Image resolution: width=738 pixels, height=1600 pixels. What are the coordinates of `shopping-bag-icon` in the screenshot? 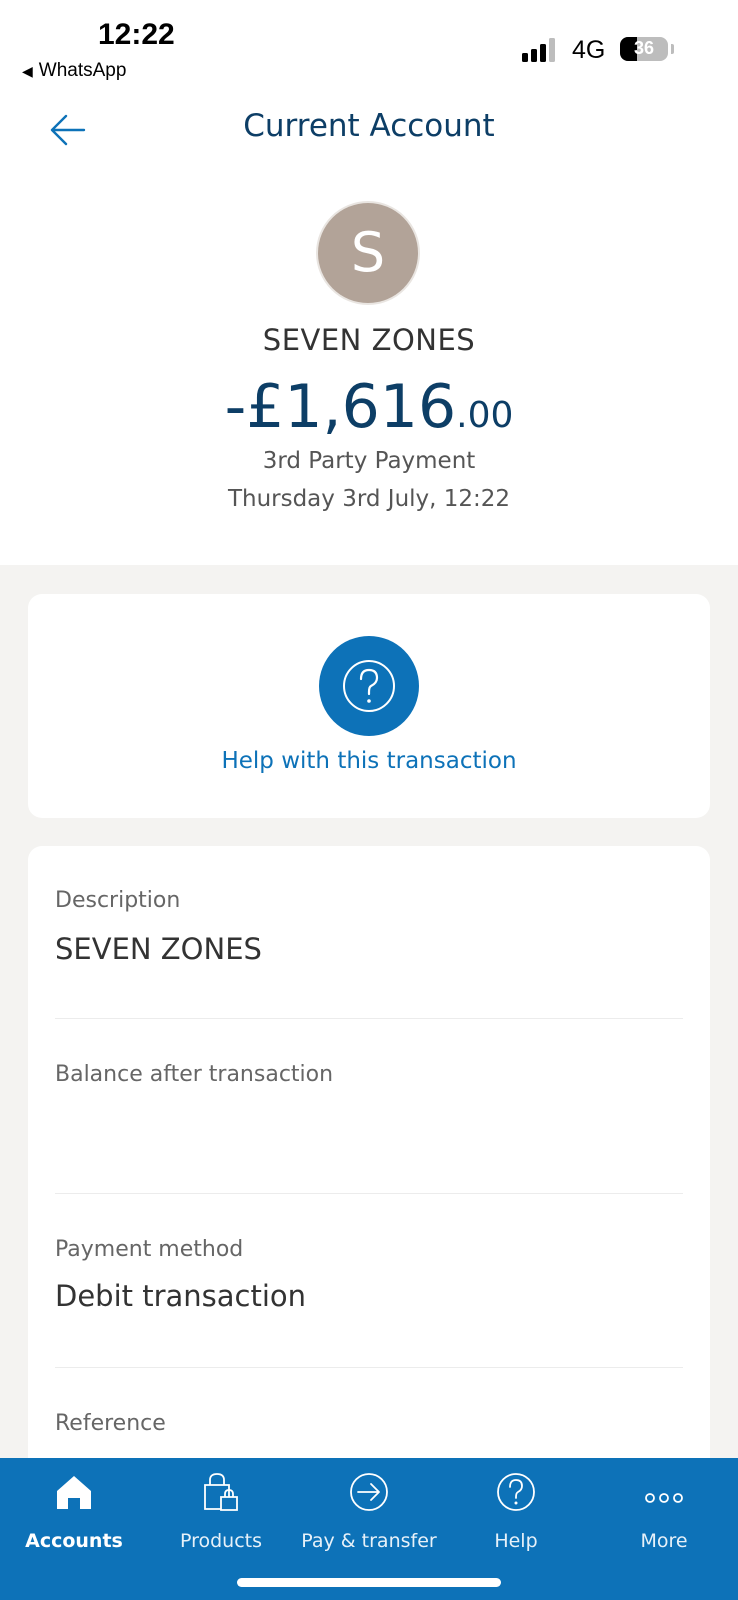 It's located at (221, 1492).